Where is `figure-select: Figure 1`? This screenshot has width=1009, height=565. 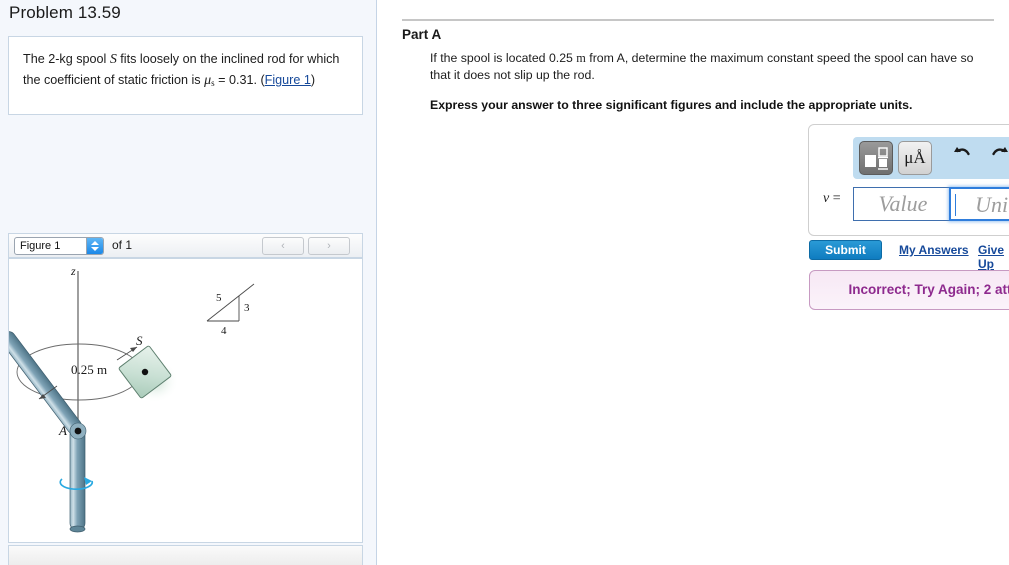 figure-select: Figure 1 is located at coordinates (59, 246).